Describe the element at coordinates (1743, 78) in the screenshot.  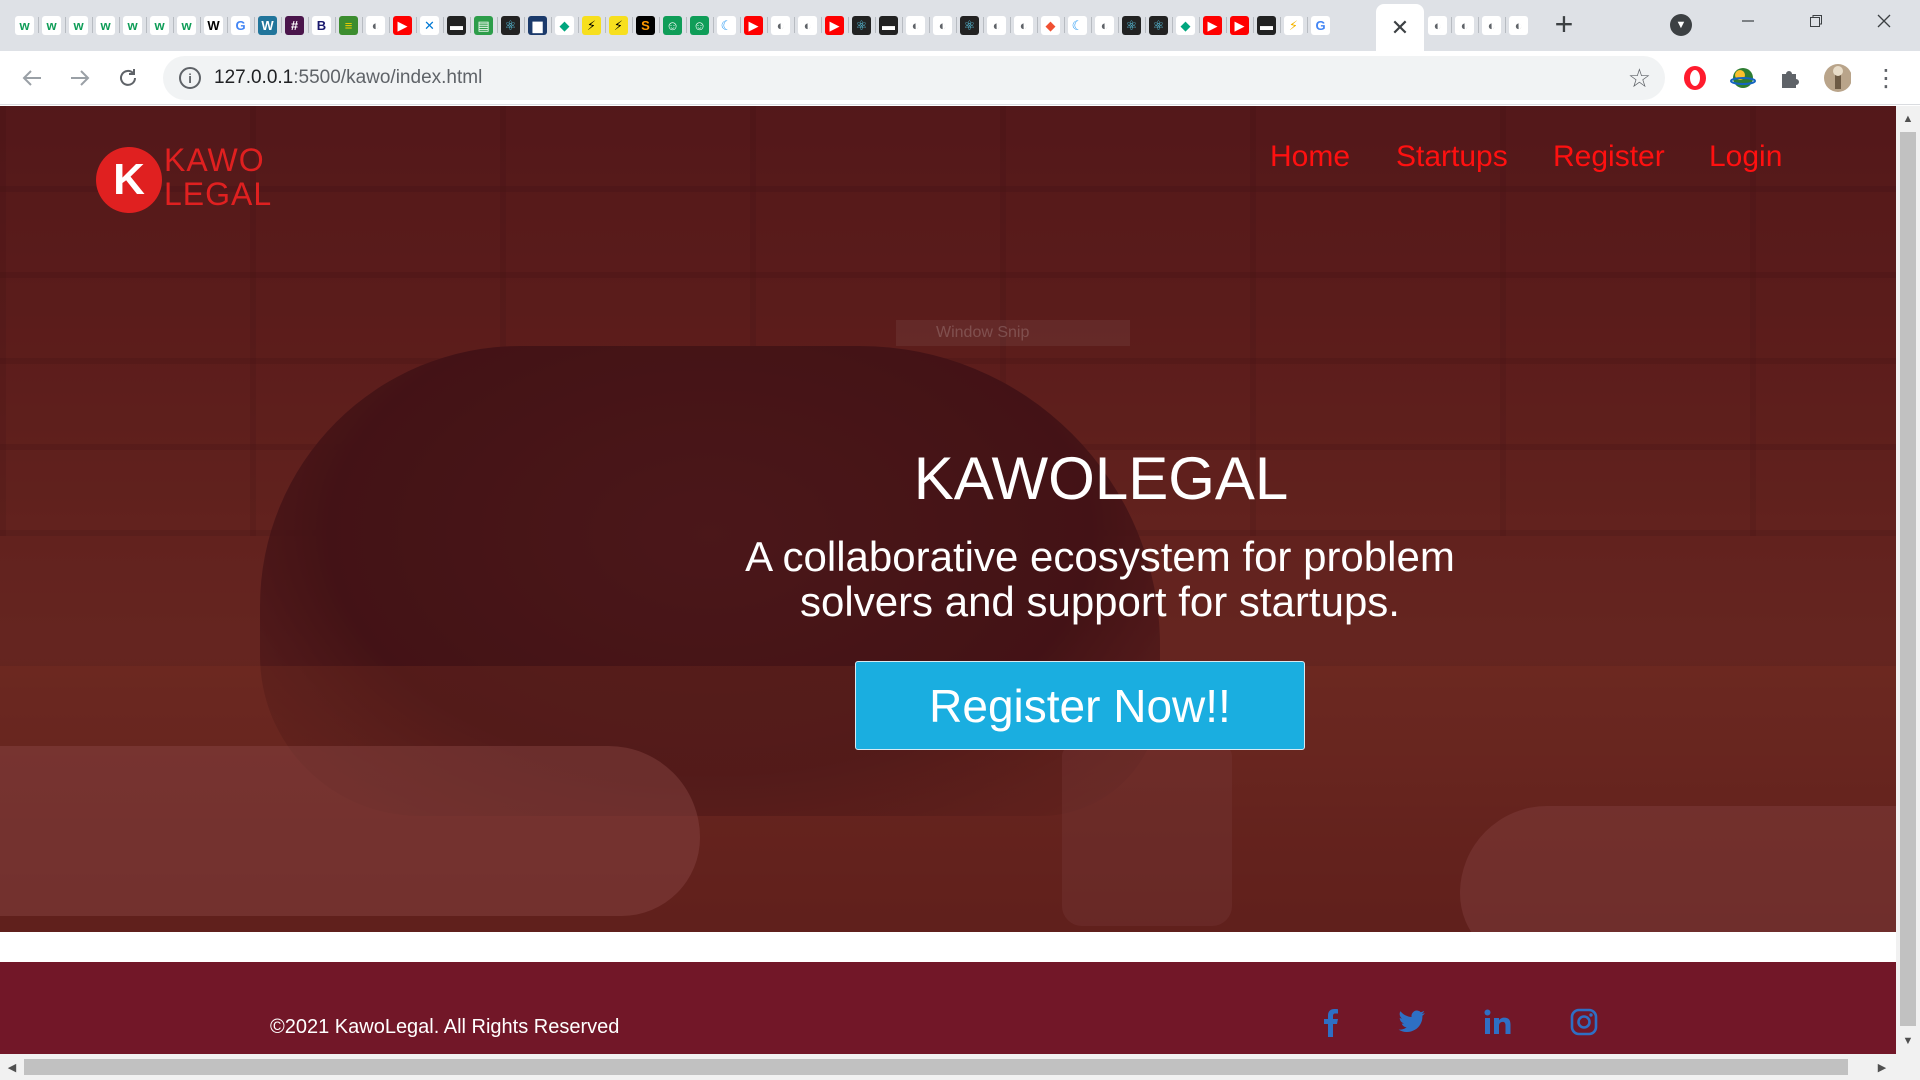
I see `extension-globe-icon` at that location.